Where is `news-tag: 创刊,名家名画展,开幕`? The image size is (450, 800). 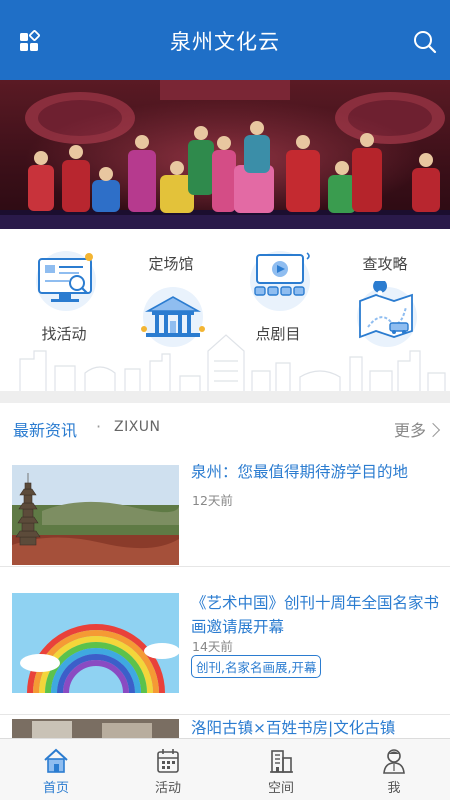 news-tag: 创刊,名家名画展,开幕 is located at coordinates (256, 666).